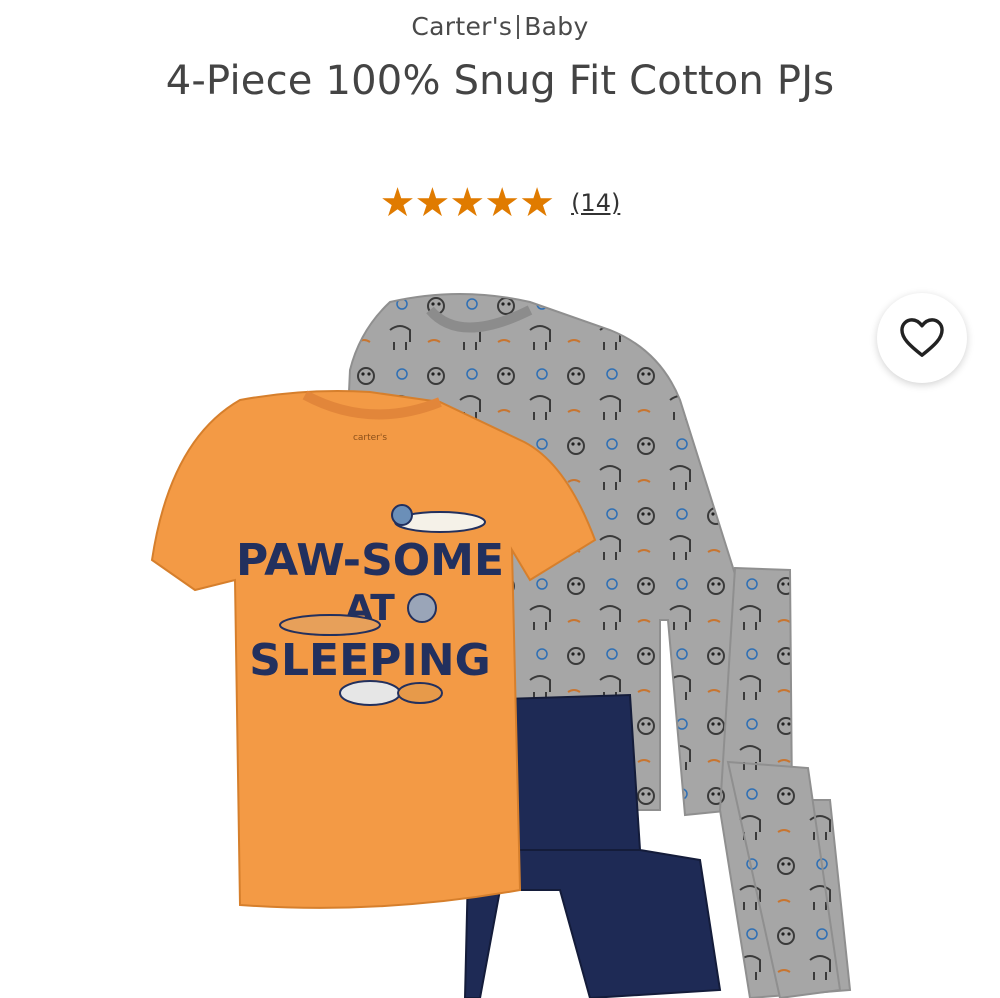  What do you see at coordinates (467, 203) in the screenshot?
I see `rating-stars: ★★★★★` at bounding box center [467, 203].